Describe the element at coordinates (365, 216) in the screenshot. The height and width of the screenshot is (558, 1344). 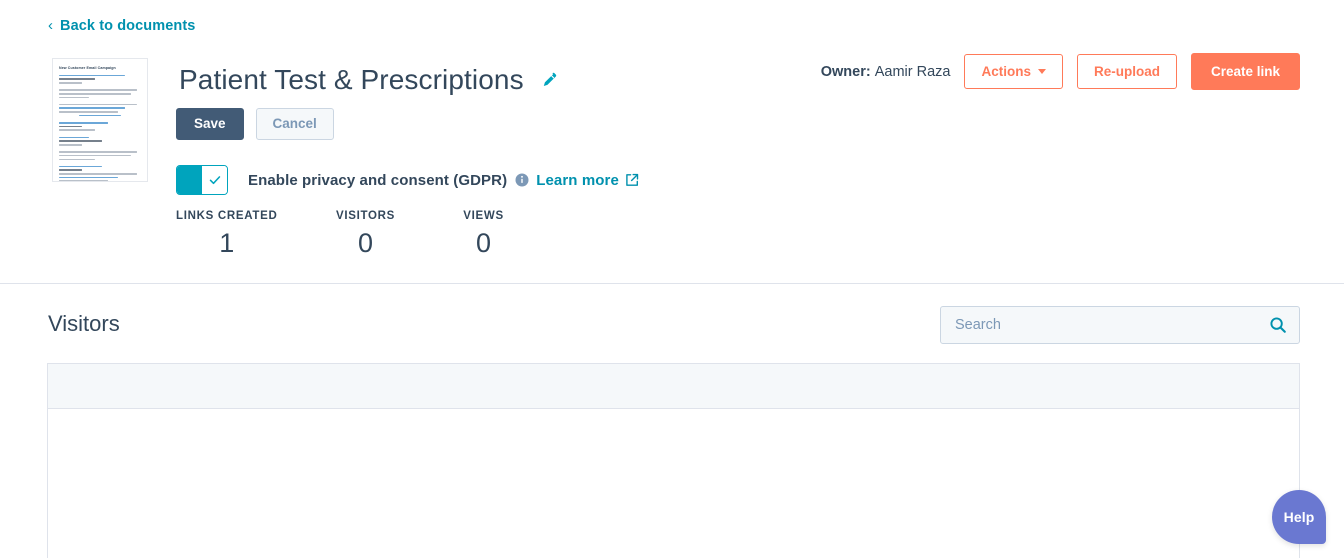
I see `stat-label: VISITORS` at that location.